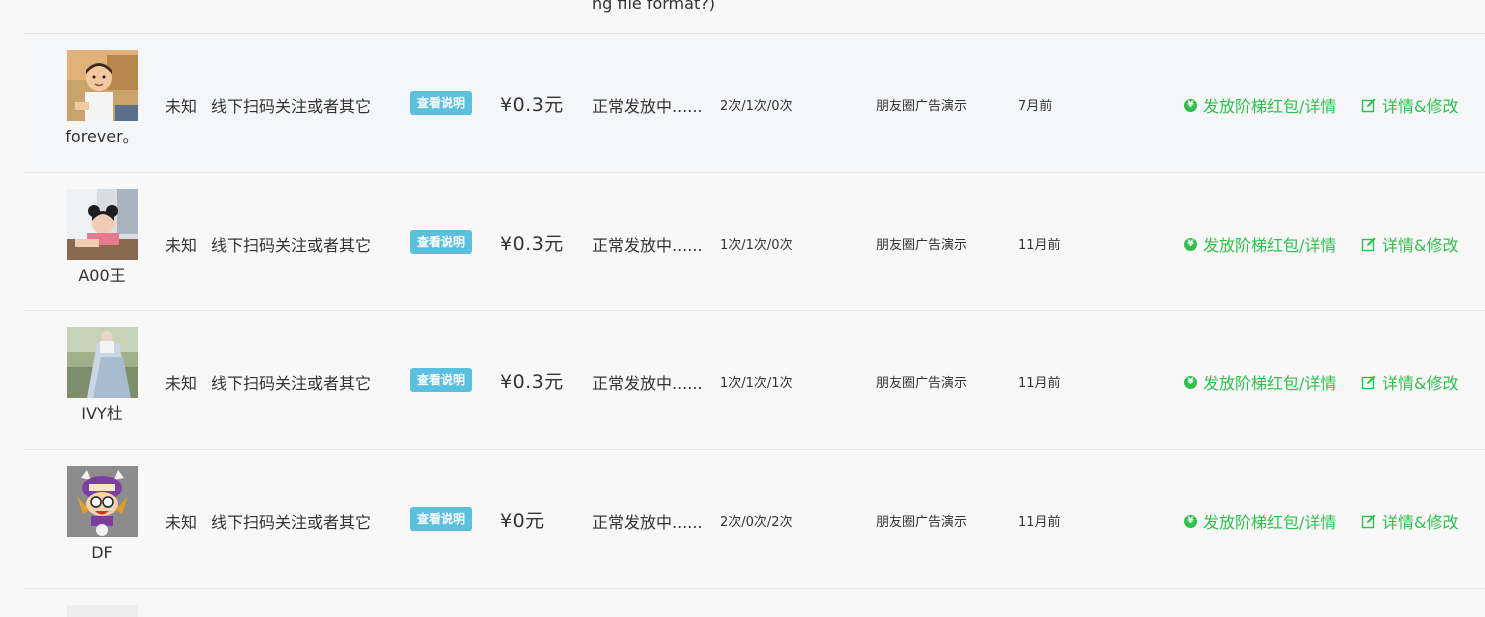  Describe the element at coordinates (756, 522) in the screenshot. I see `counts-text: 2次/0次/2次` at that location.